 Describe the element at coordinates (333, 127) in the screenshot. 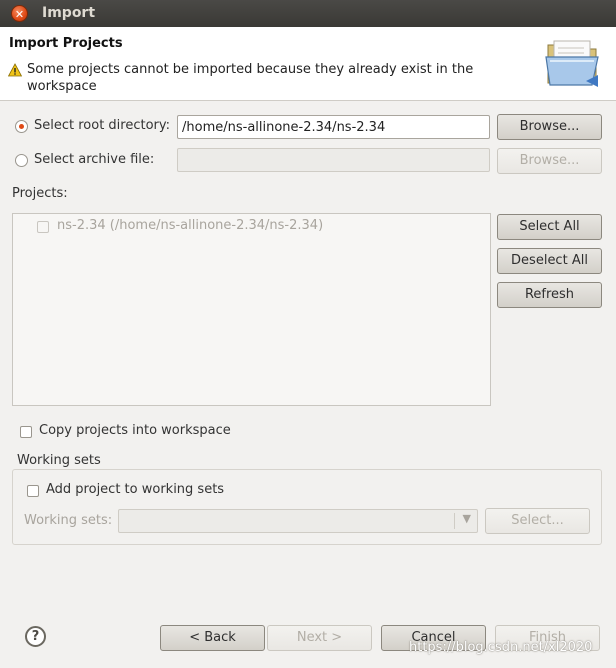

I see `root-directory-input` at that location.